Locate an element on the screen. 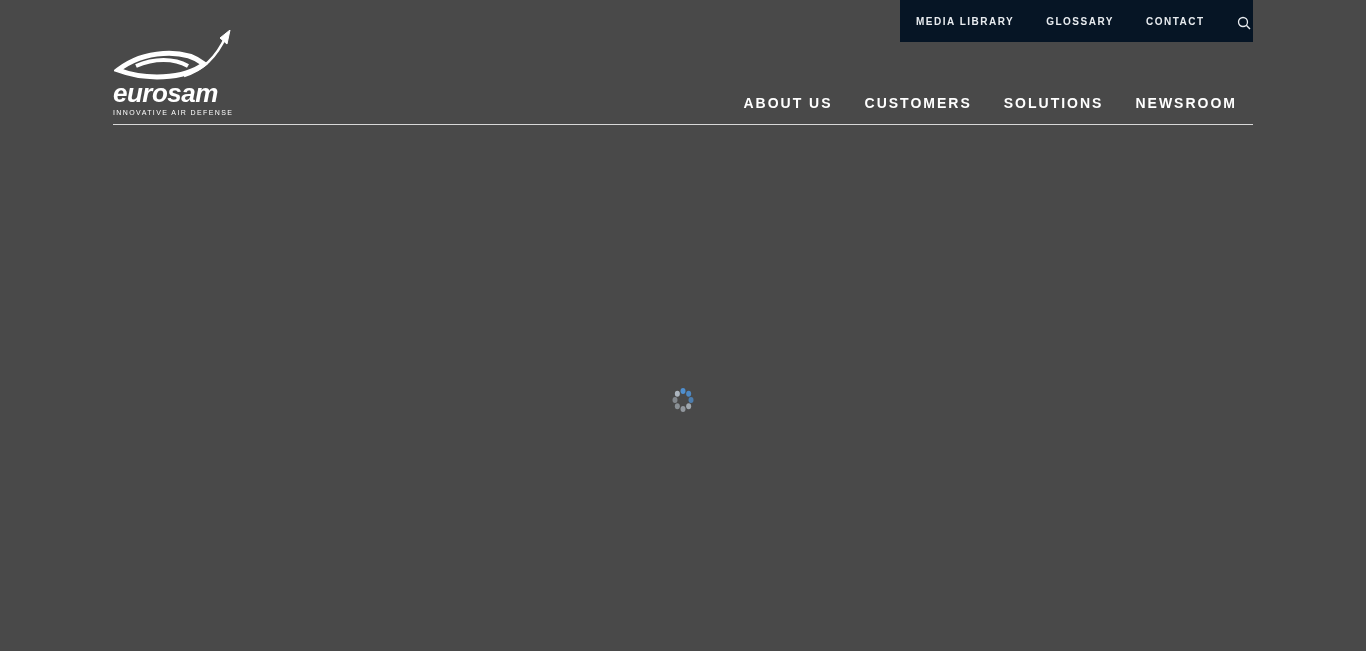  main-nav-link: NEWSROOM is located at coordinates (1186, 103).